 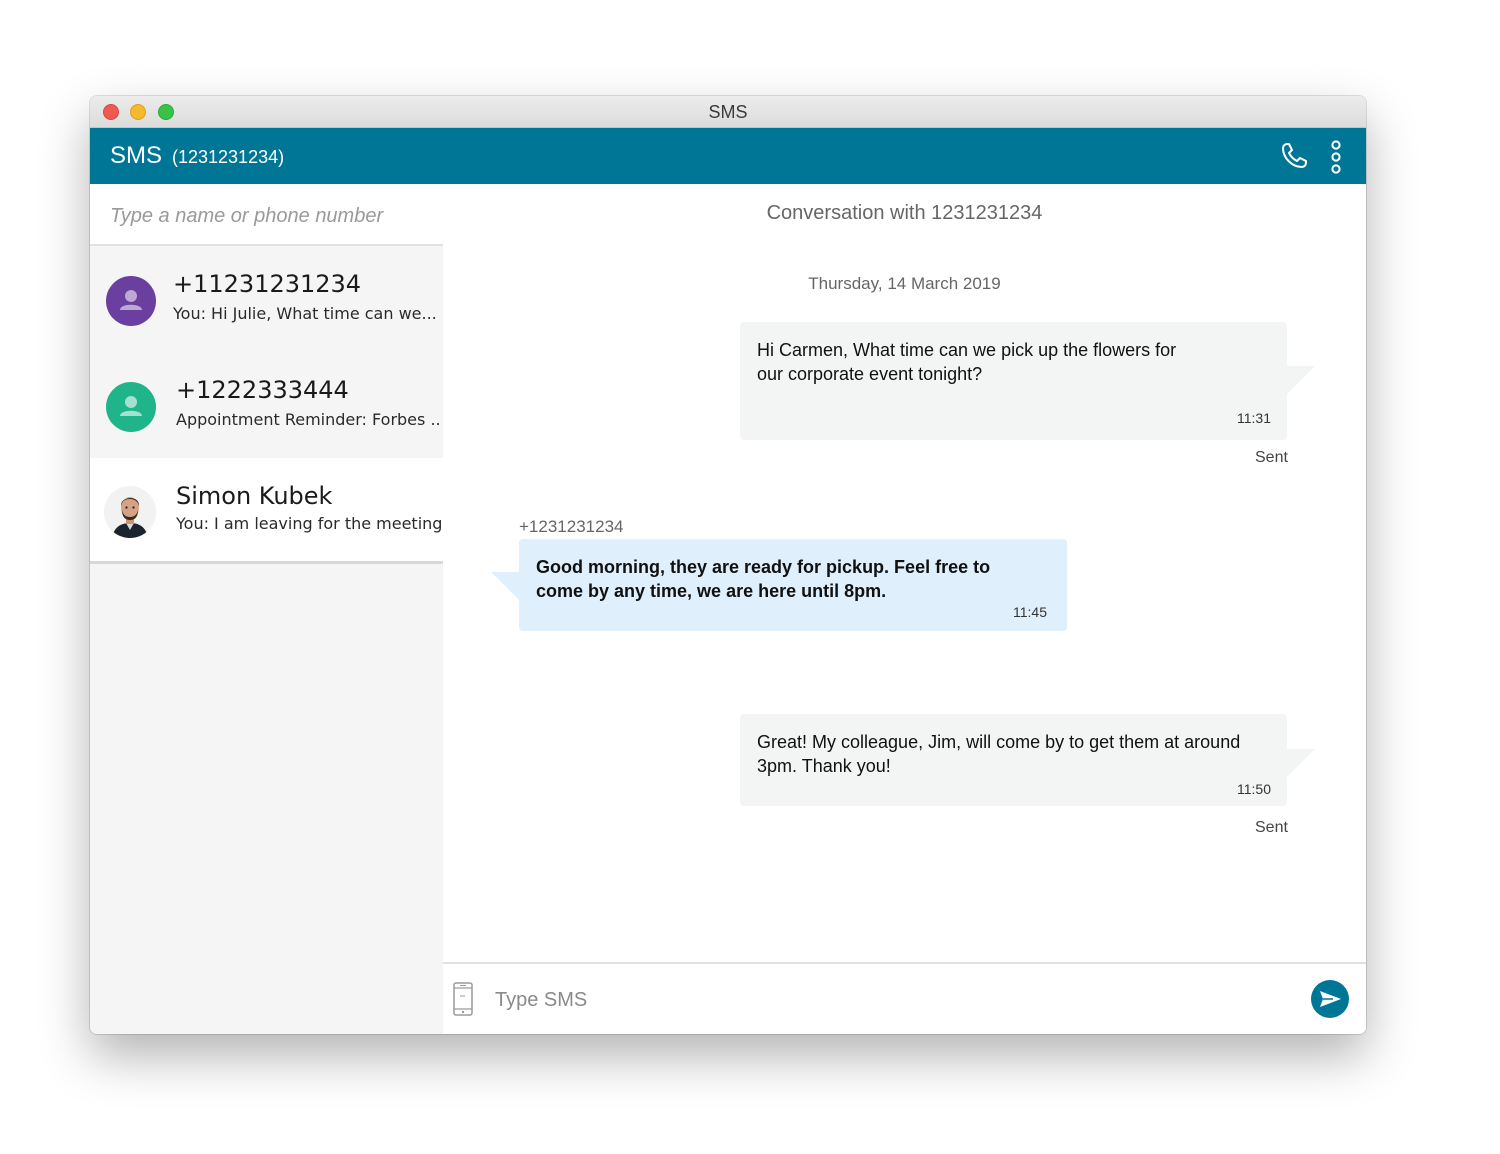 I want to click on message-time: 11:45, so click(x=1030, y=612).